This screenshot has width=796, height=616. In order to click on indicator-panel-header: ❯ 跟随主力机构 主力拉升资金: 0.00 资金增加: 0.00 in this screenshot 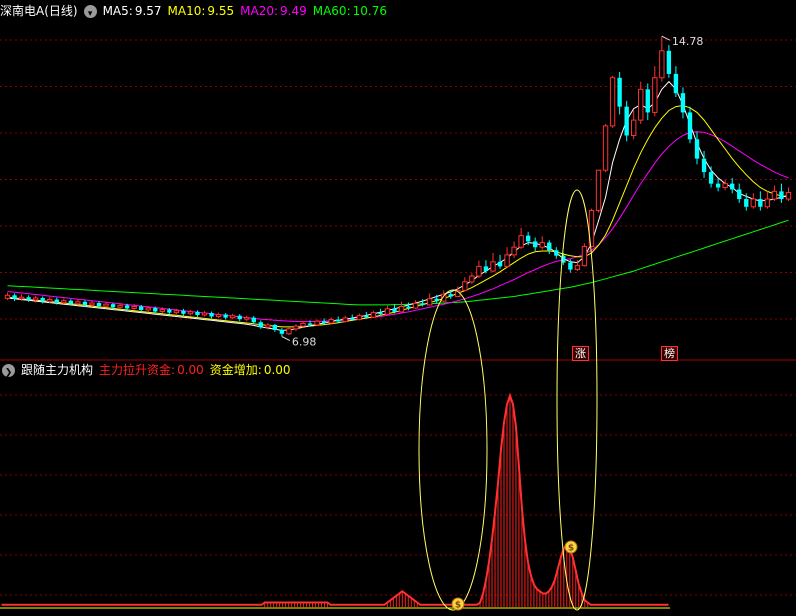, I will do `click(145, 370)`.